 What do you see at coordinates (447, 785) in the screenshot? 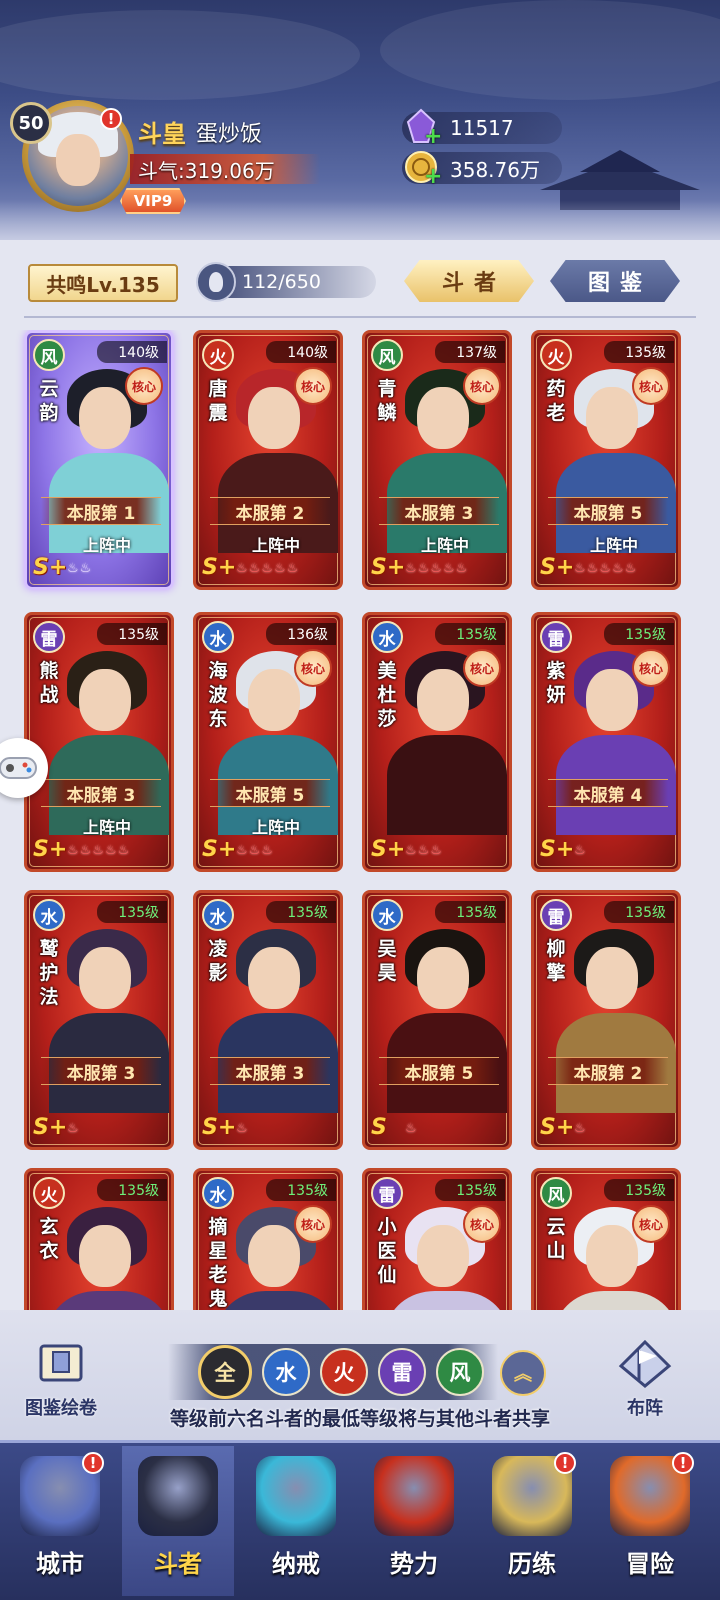
I see `portrait-body` at bounding box center [447, 785].